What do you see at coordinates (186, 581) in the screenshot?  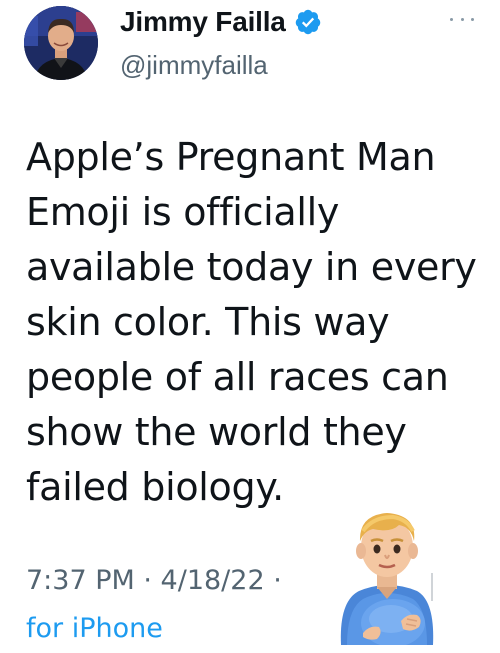 I see `timestamp: 7:37 PM · 4/18/22 ·` at bounding box center [186, 581].